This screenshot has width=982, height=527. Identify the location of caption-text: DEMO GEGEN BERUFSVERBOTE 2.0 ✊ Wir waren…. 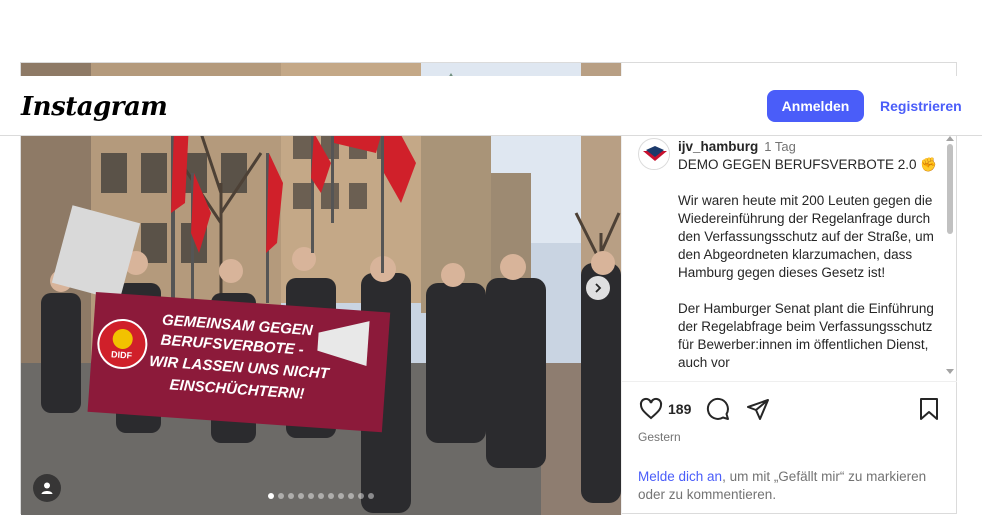
(808, 263).